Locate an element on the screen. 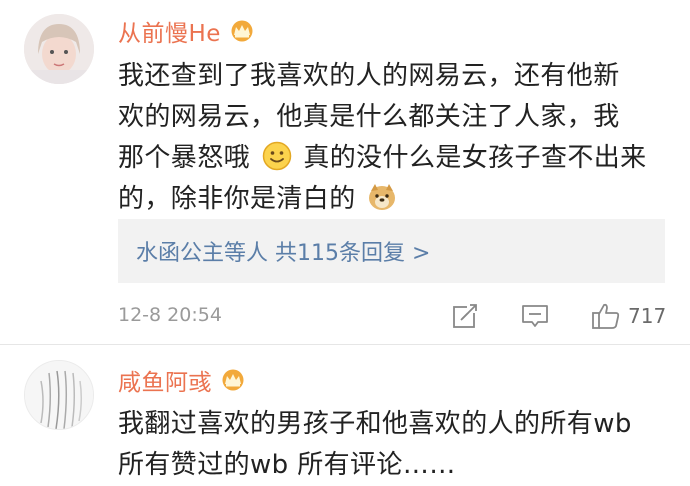 The height and width of the screenshot is (486, 690). repost-icon is located at coordinates (465, 316).